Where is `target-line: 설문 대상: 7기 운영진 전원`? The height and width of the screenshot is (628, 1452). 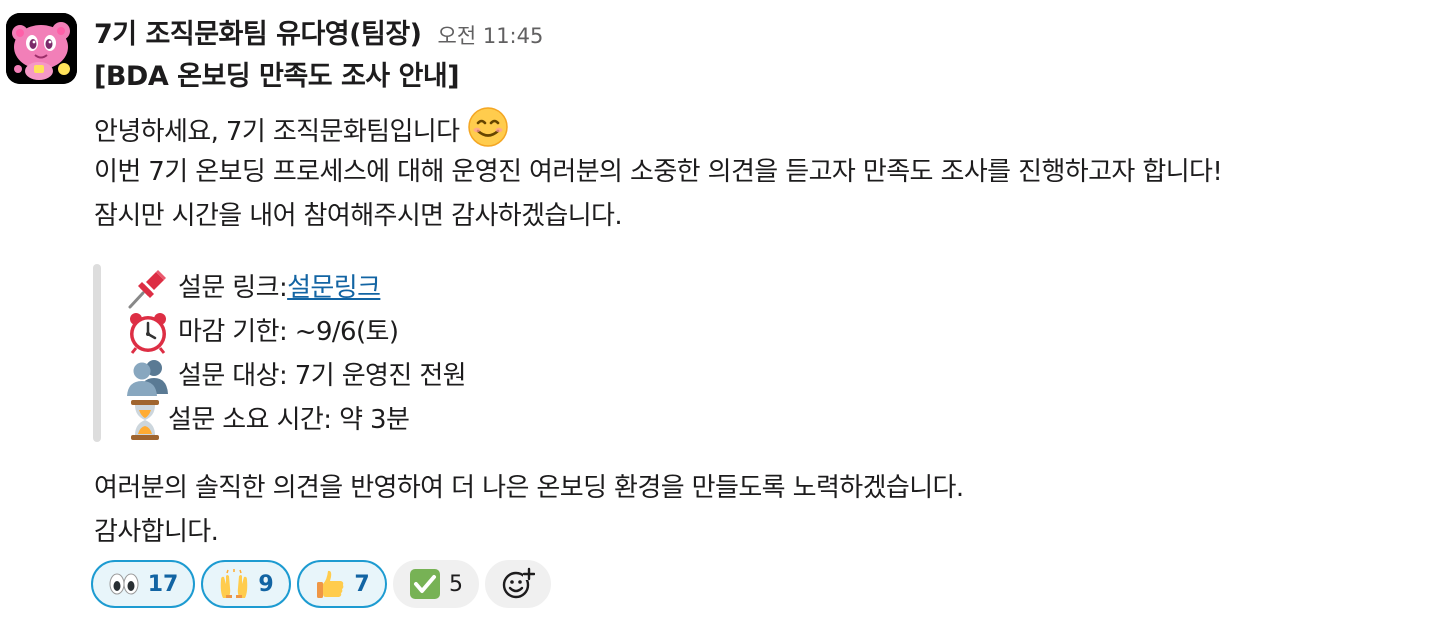 target-line: 설문 대상: 7기 운영진 전원 is located at coordinates (296, 376).